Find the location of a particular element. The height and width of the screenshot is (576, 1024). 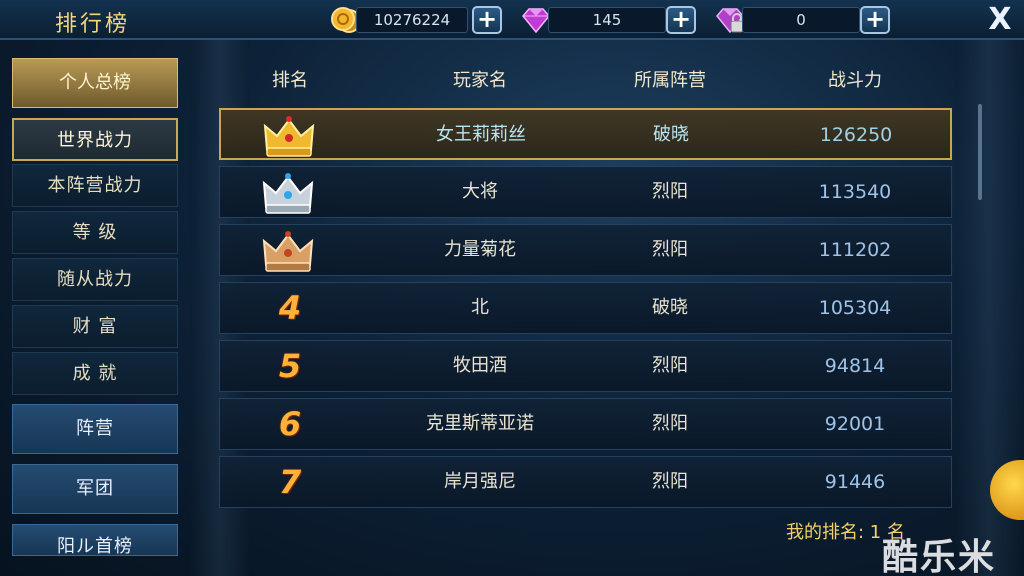

header-power: 战斗力 is located at coordinates (855, 80).